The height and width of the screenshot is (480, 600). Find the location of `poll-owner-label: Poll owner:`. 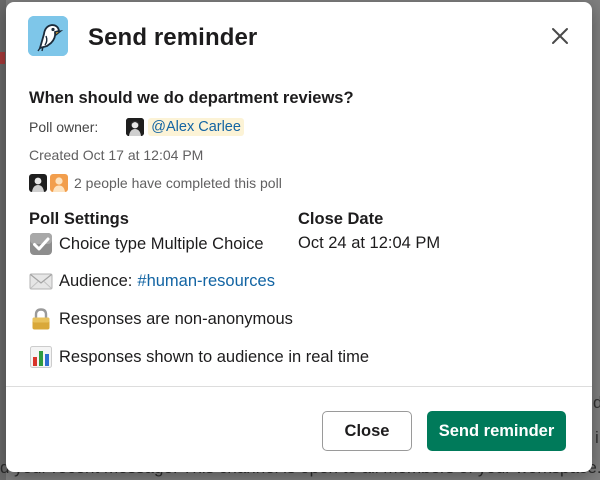

poll-owner-label: Poll owner: is located at coordinates (64, 127).